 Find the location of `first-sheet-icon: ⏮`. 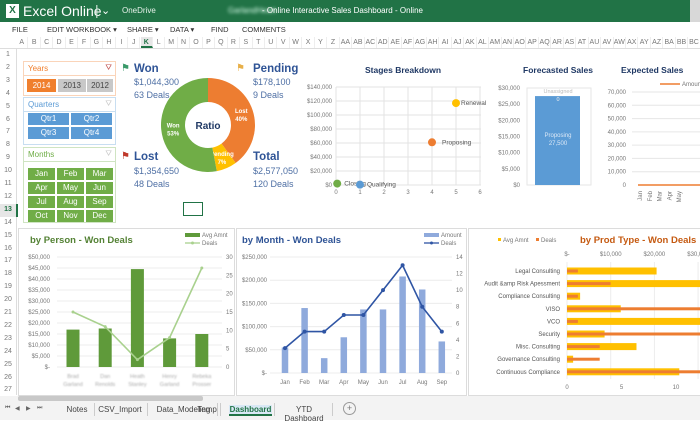

first-sheet-icon: ⏮ is located at coordinates (7, 408).